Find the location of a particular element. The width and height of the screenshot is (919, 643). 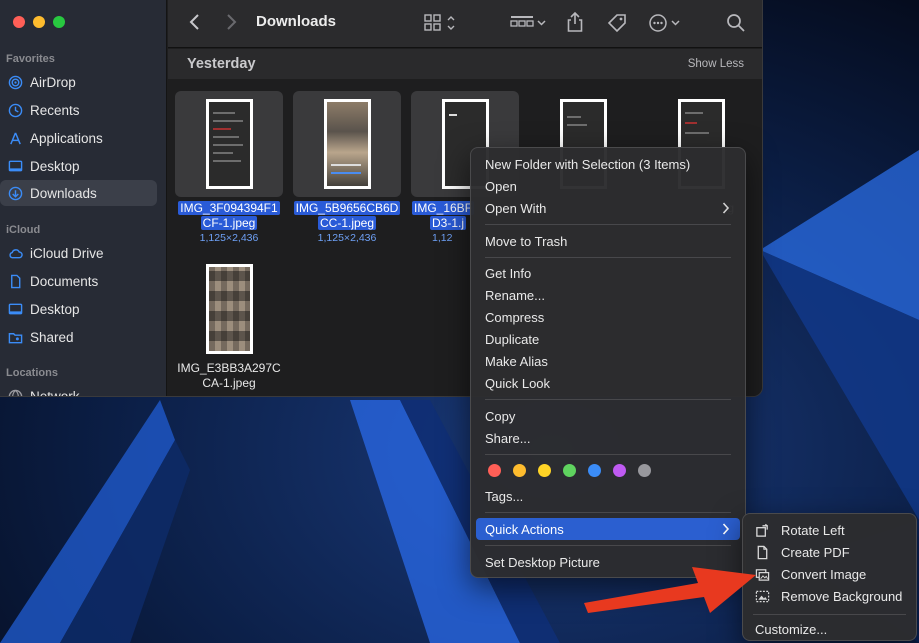

share-button is located at coordinates (575, 22).